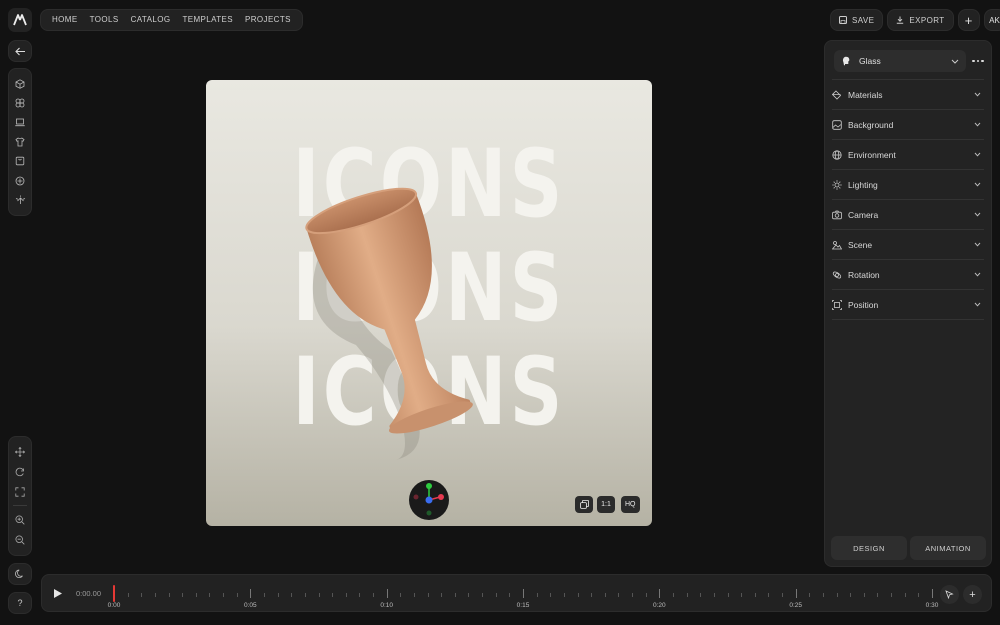 This screenshot has height=625, width=1000. I want to click on duplicate-view-button, so click(584, 504).